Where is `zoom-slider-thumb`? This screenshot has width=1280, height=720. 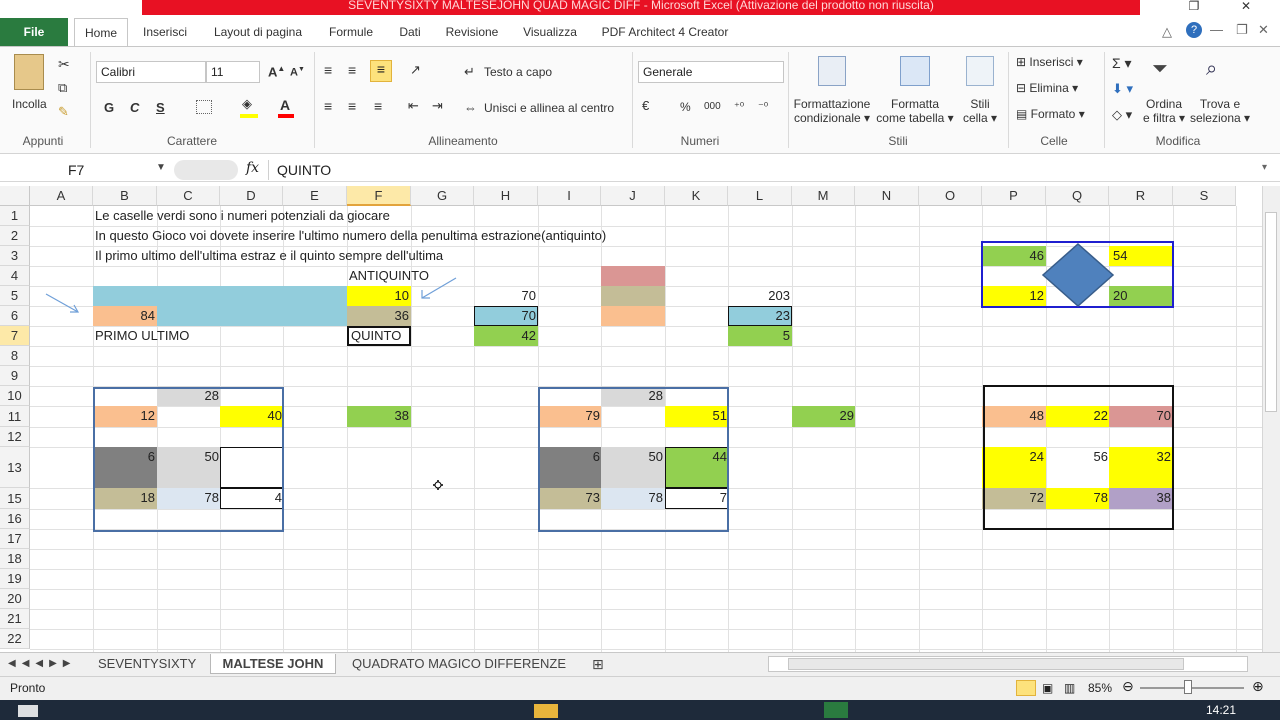 zoom-slider-thumb is located at coordinates (1188, 687).